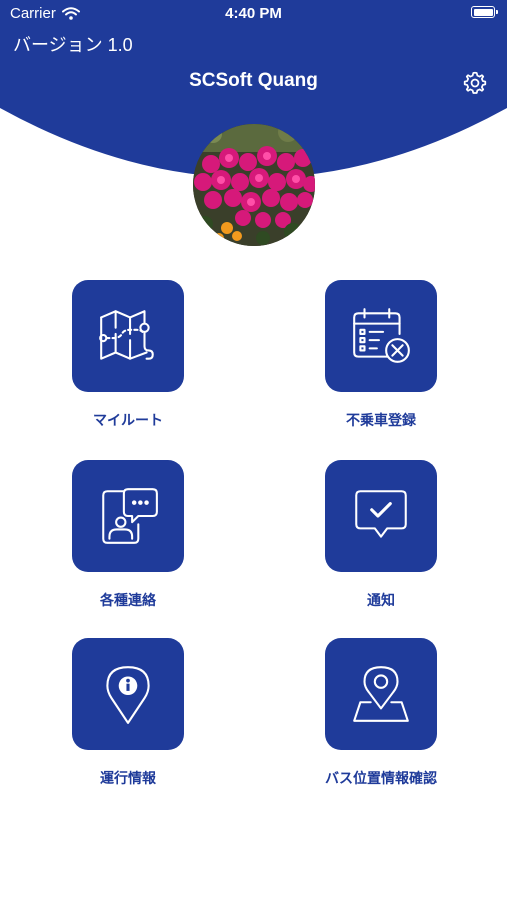 Image resolution: width=507 pixels, height=900 pixels. I want to click on service-info-label: 運行情報, so click(128, 778).